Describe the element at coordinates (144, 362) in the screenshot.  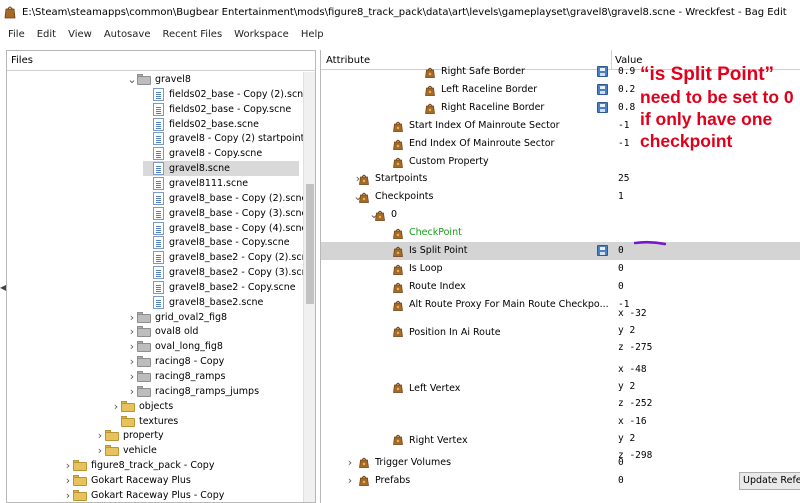
I see `folder-icon` at that location.